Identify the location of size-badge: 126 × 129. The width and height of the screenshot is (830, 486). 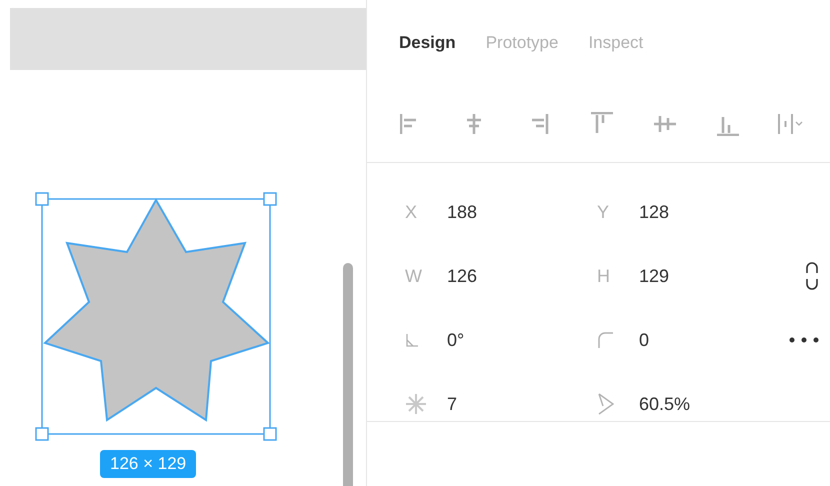
(148, 464).